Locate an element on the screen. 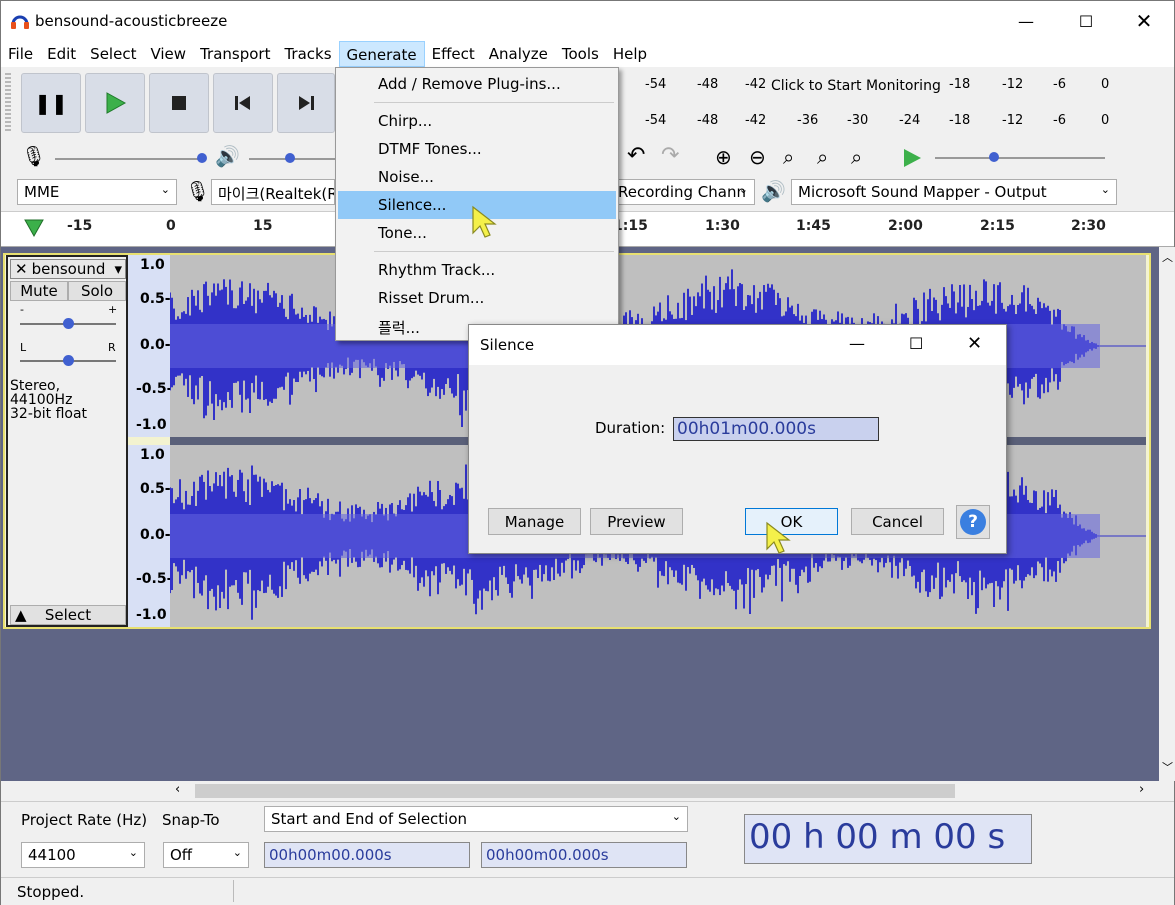 Image resolution: width=1175 pixels, height=905 pixels. recording-device-select: 마이크(Realtek(R) is located at coordinates (273, 192).